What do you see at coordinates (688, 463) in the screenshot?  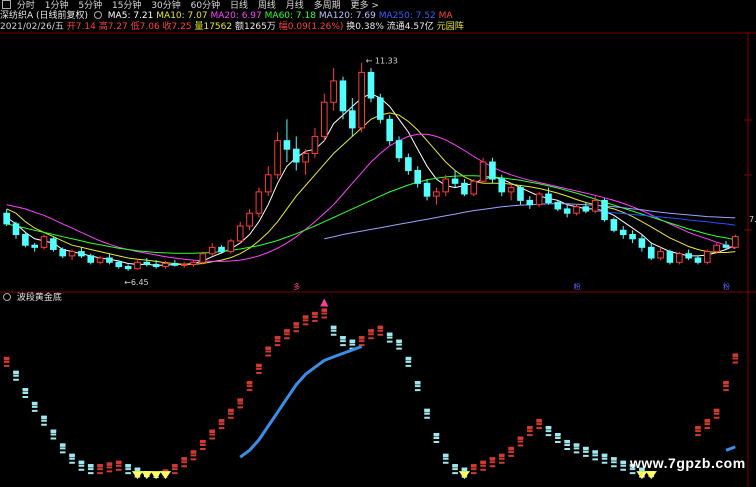 I see `watermark: www.7gpzb.com` at bounding box center [688, 463].